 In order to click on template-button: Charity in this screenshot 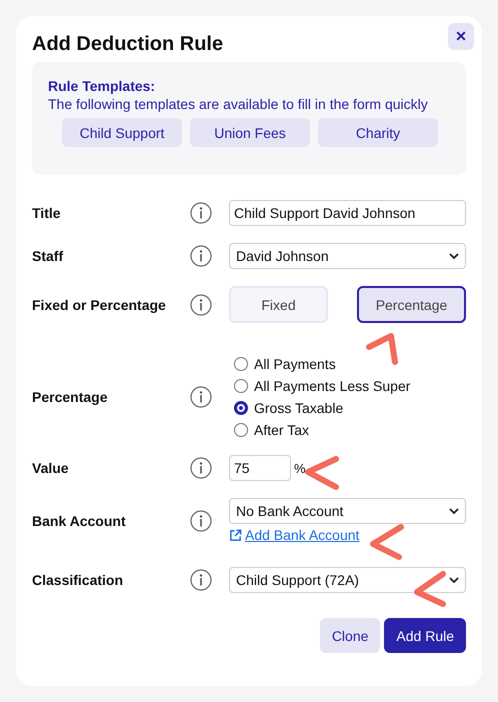, I will do `click(378, 132)`.